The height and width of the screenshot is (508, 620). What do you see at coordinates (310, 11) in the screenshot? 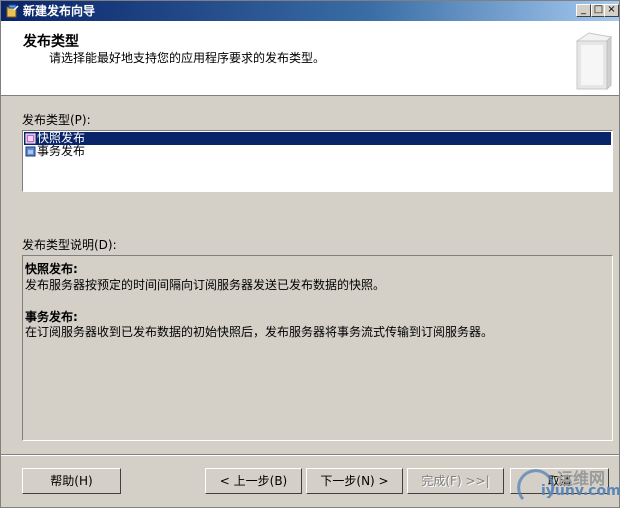
I see `title-bar: 新建发布向导 _ □ ×` at bounding box center [310, 11].